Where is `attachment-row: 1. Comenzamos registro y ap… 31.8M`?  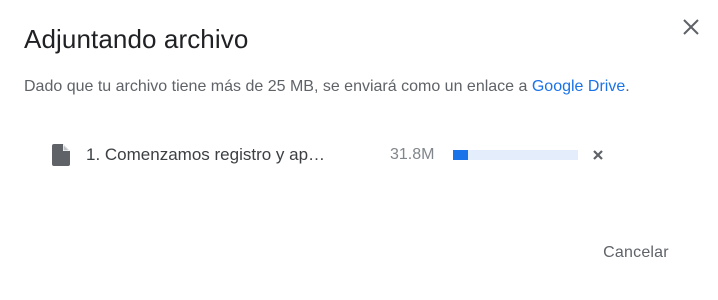 attachment-row: 1. Comenzamos registro y ap… 31.8M is located at coordinates (332, 155).